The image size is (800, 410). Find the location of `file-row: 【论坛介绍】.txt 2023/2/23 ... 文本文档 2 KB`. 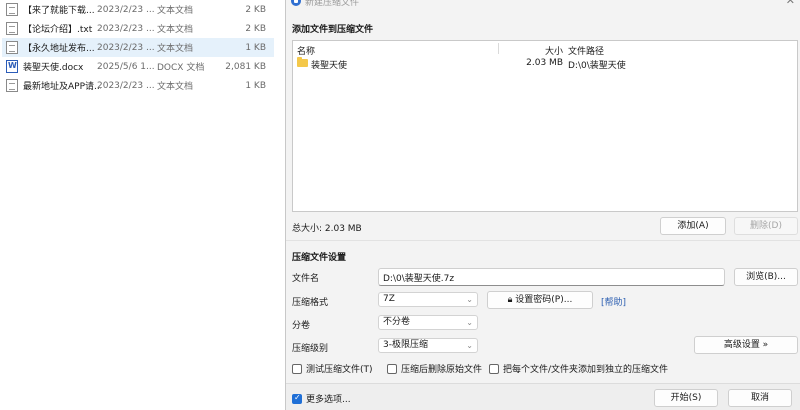

file-row: 【论坛介绍】.txt 2023/2/23 ... 文本文档 2 KB is located at coordinates (138, 28).